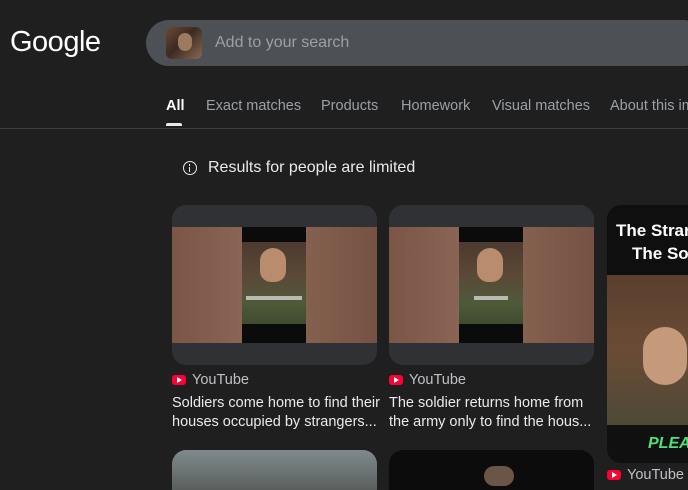  What do you see at coordinates (349, 106) in the screenshot?
I see `tab-products: Products` at bounding box center [349, 106].